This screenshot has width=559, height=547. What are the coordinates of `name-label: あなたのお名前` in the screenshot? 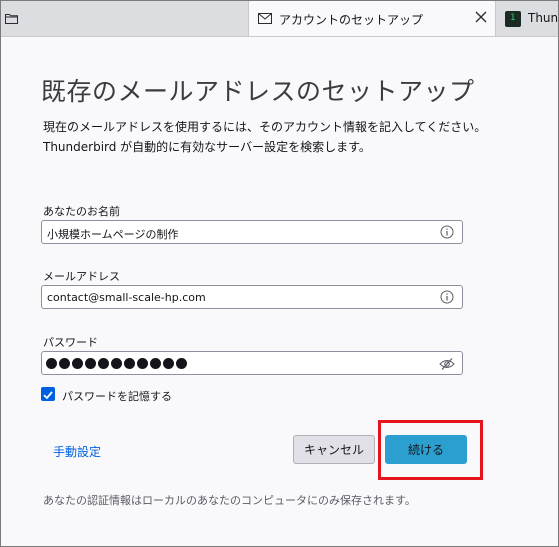 It's located at (81, 211).